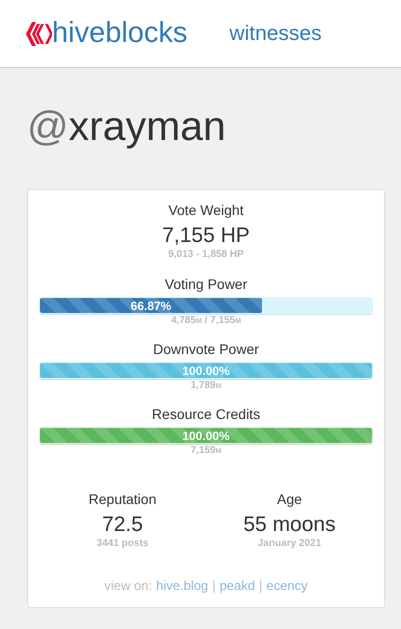 The width and height of the screenshot is (401, 629). I want to click on stat-label: Vote Weight, so click(206, 210).